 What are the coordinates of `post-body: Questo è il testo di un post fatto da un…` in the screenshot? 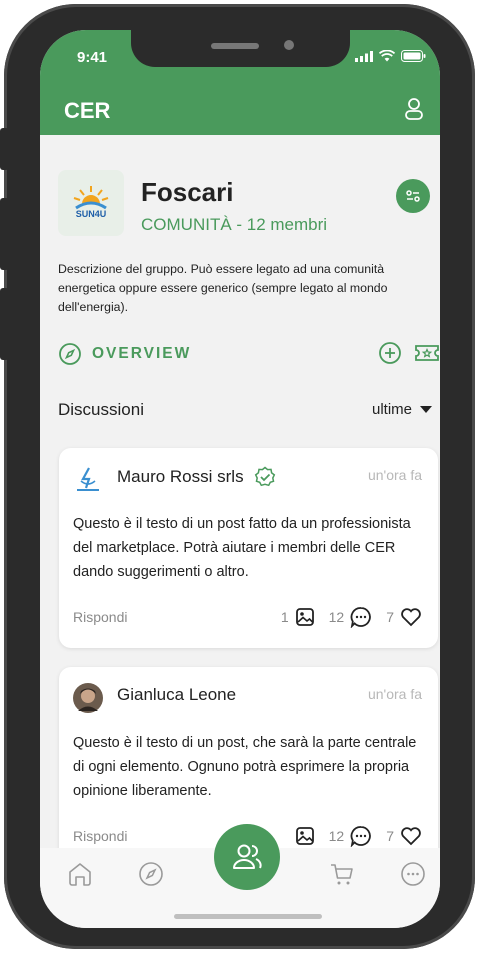 It's located at (242, 548).